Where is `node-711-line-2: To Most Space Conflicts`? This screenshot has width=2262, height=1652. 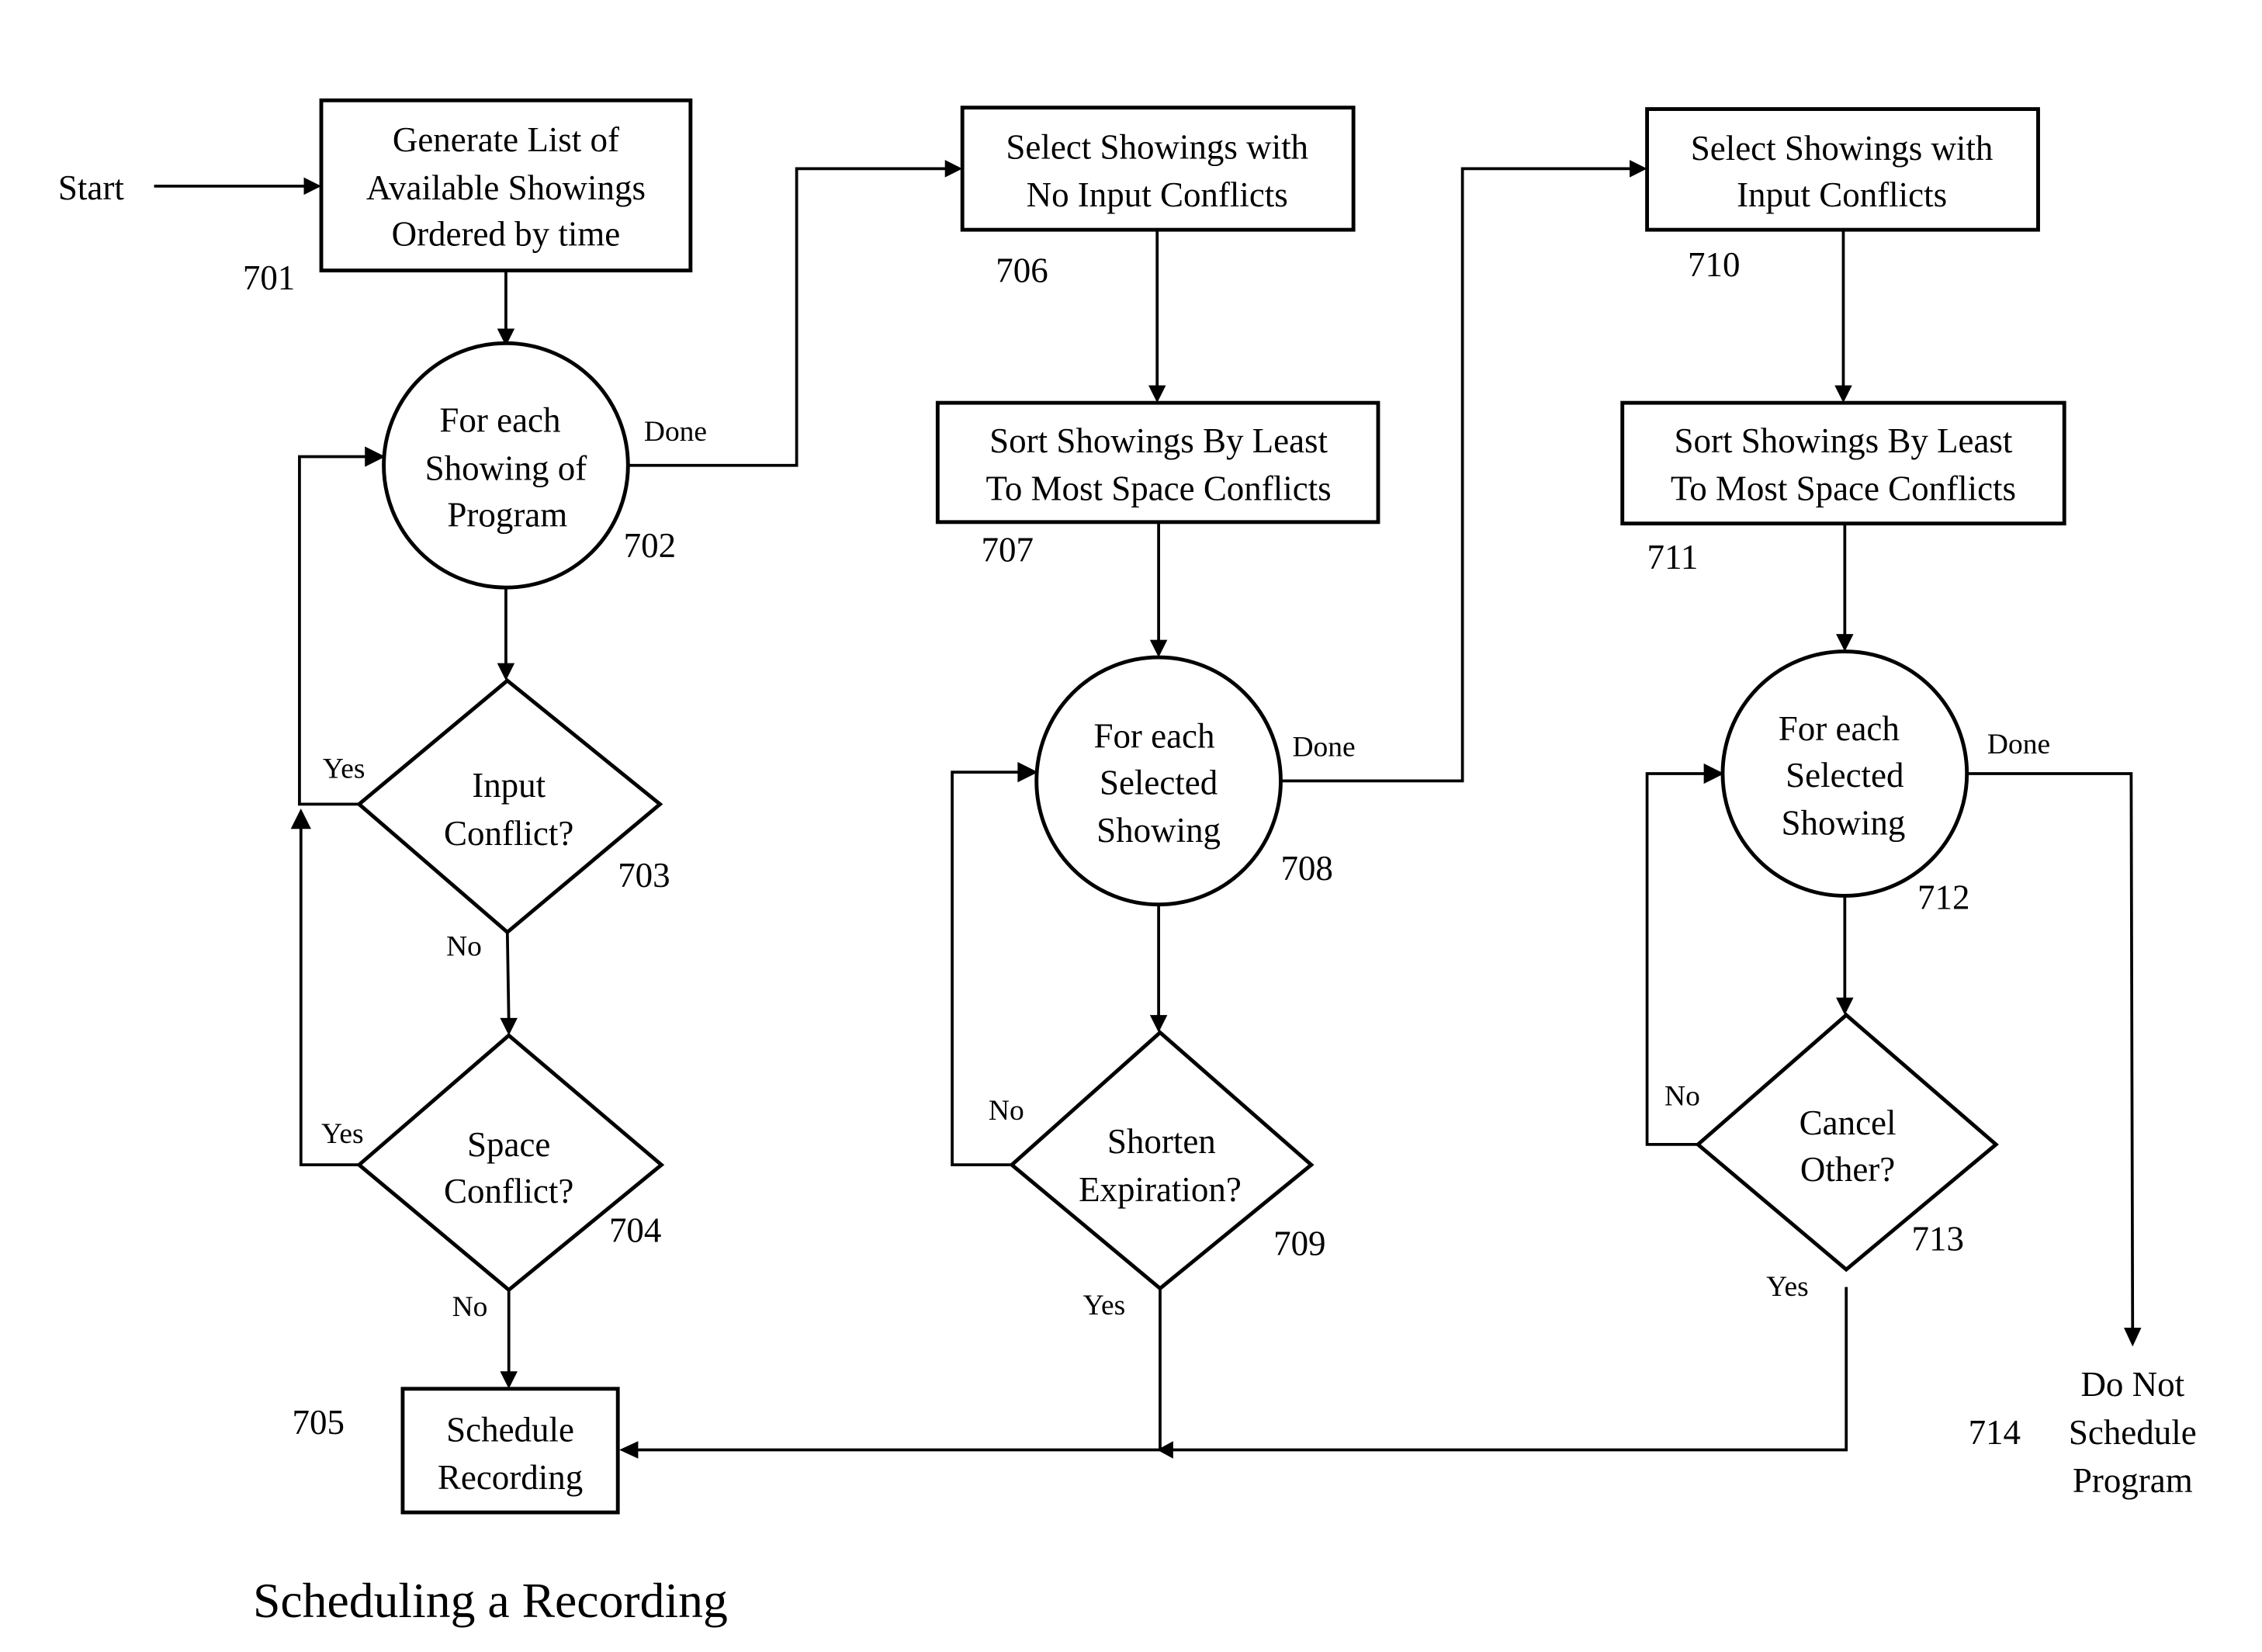 node-711-line-2: To Most Space Conflicts is located at coordinates (1843, 488).